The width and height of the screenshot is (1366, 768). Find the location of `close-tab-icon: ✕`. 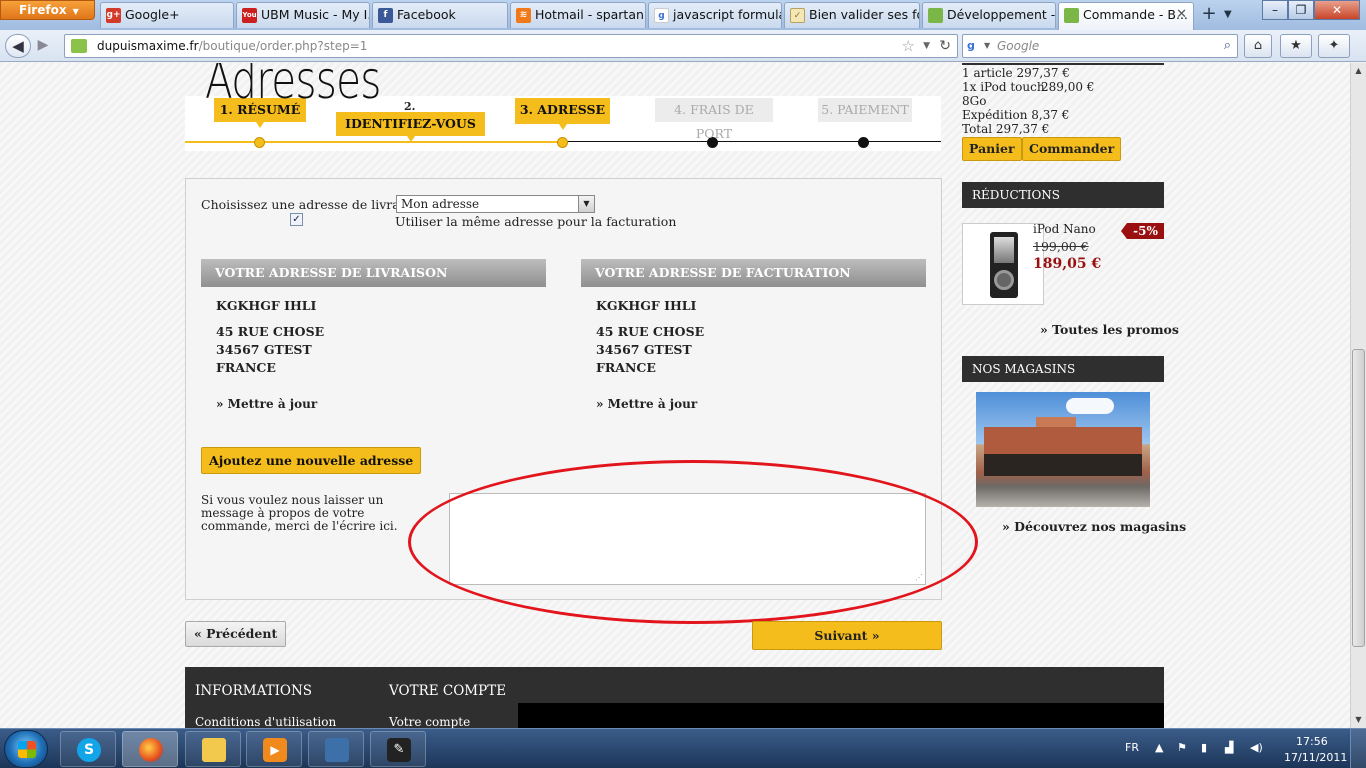

close-tab-icon: ✕ is located at coordinates (1181, 15).